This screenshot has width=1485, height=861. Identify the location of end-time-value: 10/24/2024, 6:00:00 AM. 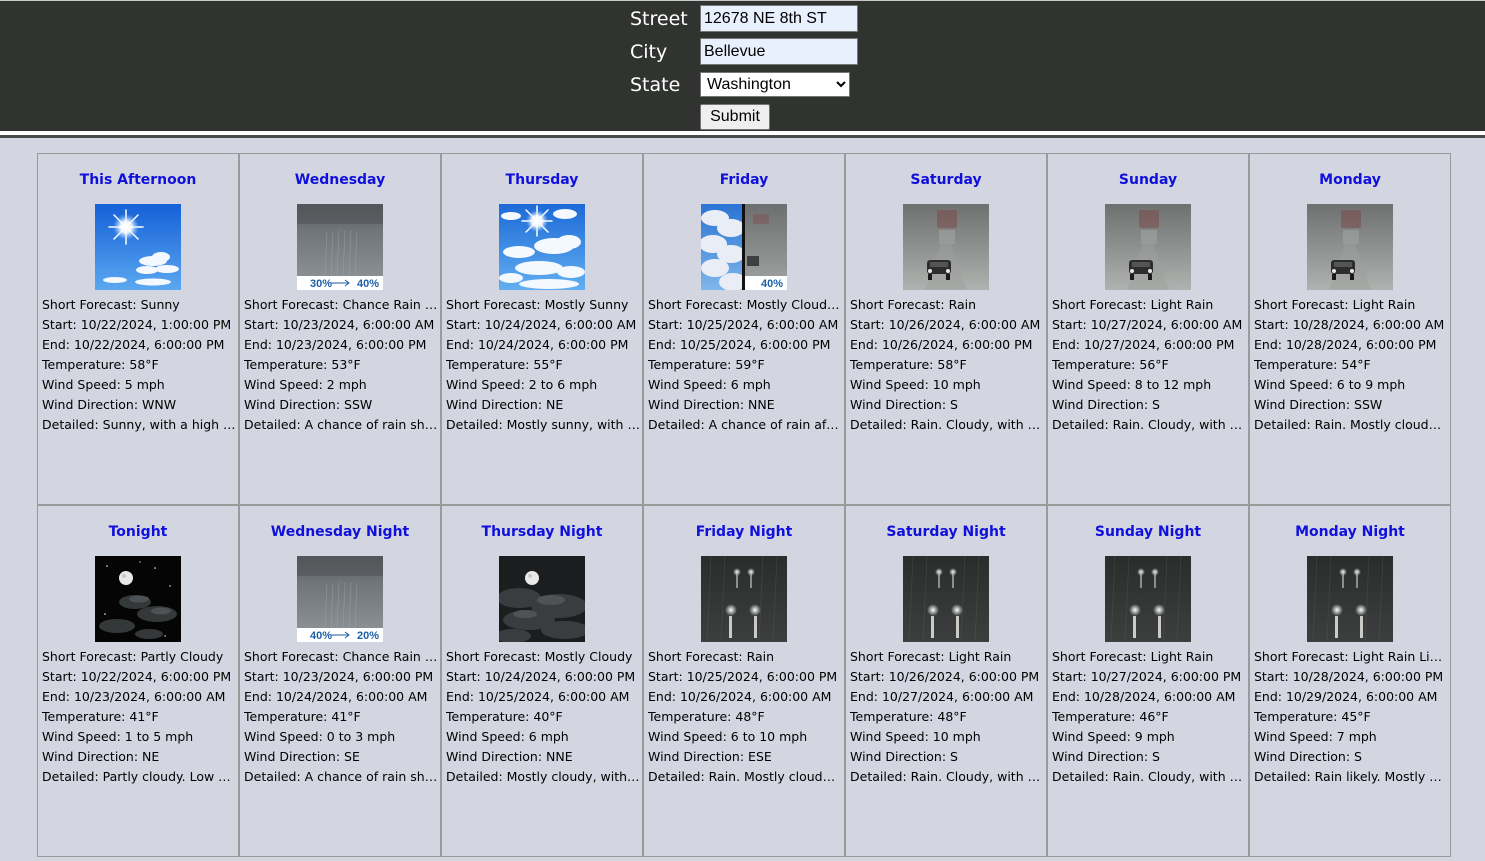
(351, 696).